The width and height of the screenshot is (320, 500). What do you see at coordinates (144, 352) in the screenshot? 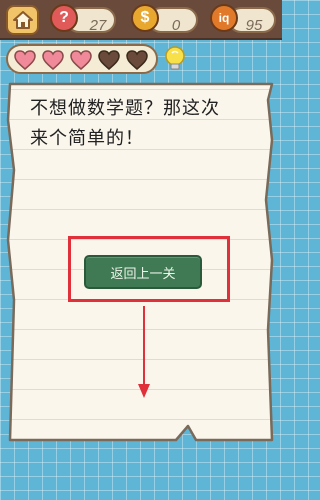
I see `down-arrow-icon` at bounding box center [144, 352].